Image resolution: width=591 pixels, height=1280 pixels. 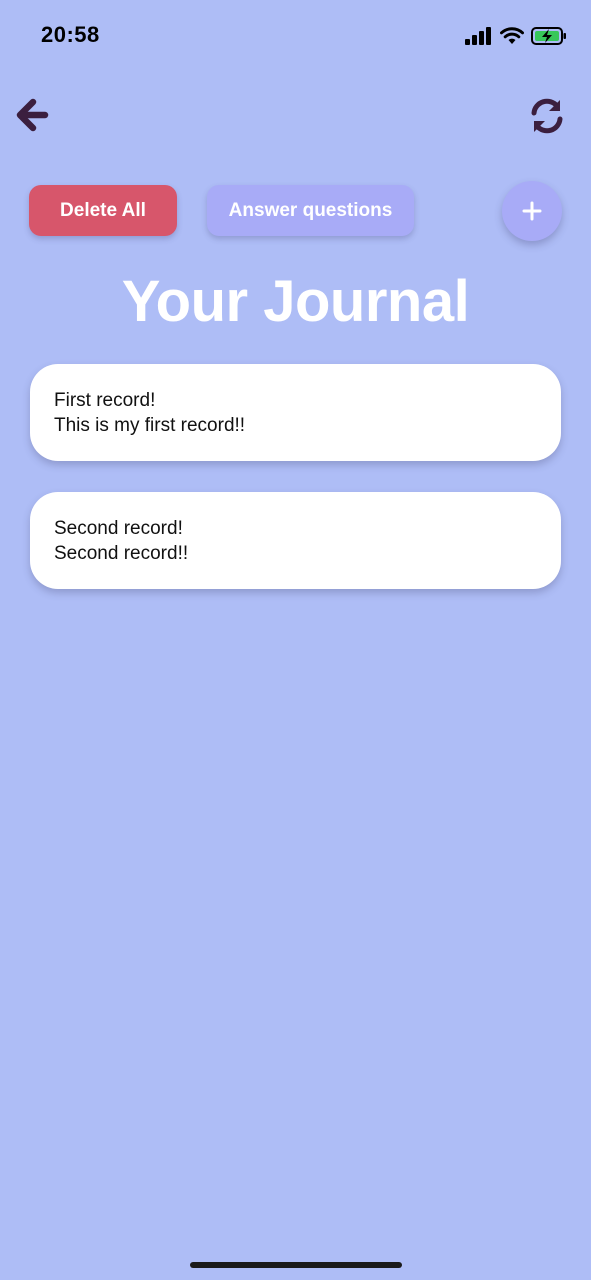 What do you see at coordinates (103, 210) in the screenshot?
I see `delete-all-button: Delete All` at bounding box center [103, 210].